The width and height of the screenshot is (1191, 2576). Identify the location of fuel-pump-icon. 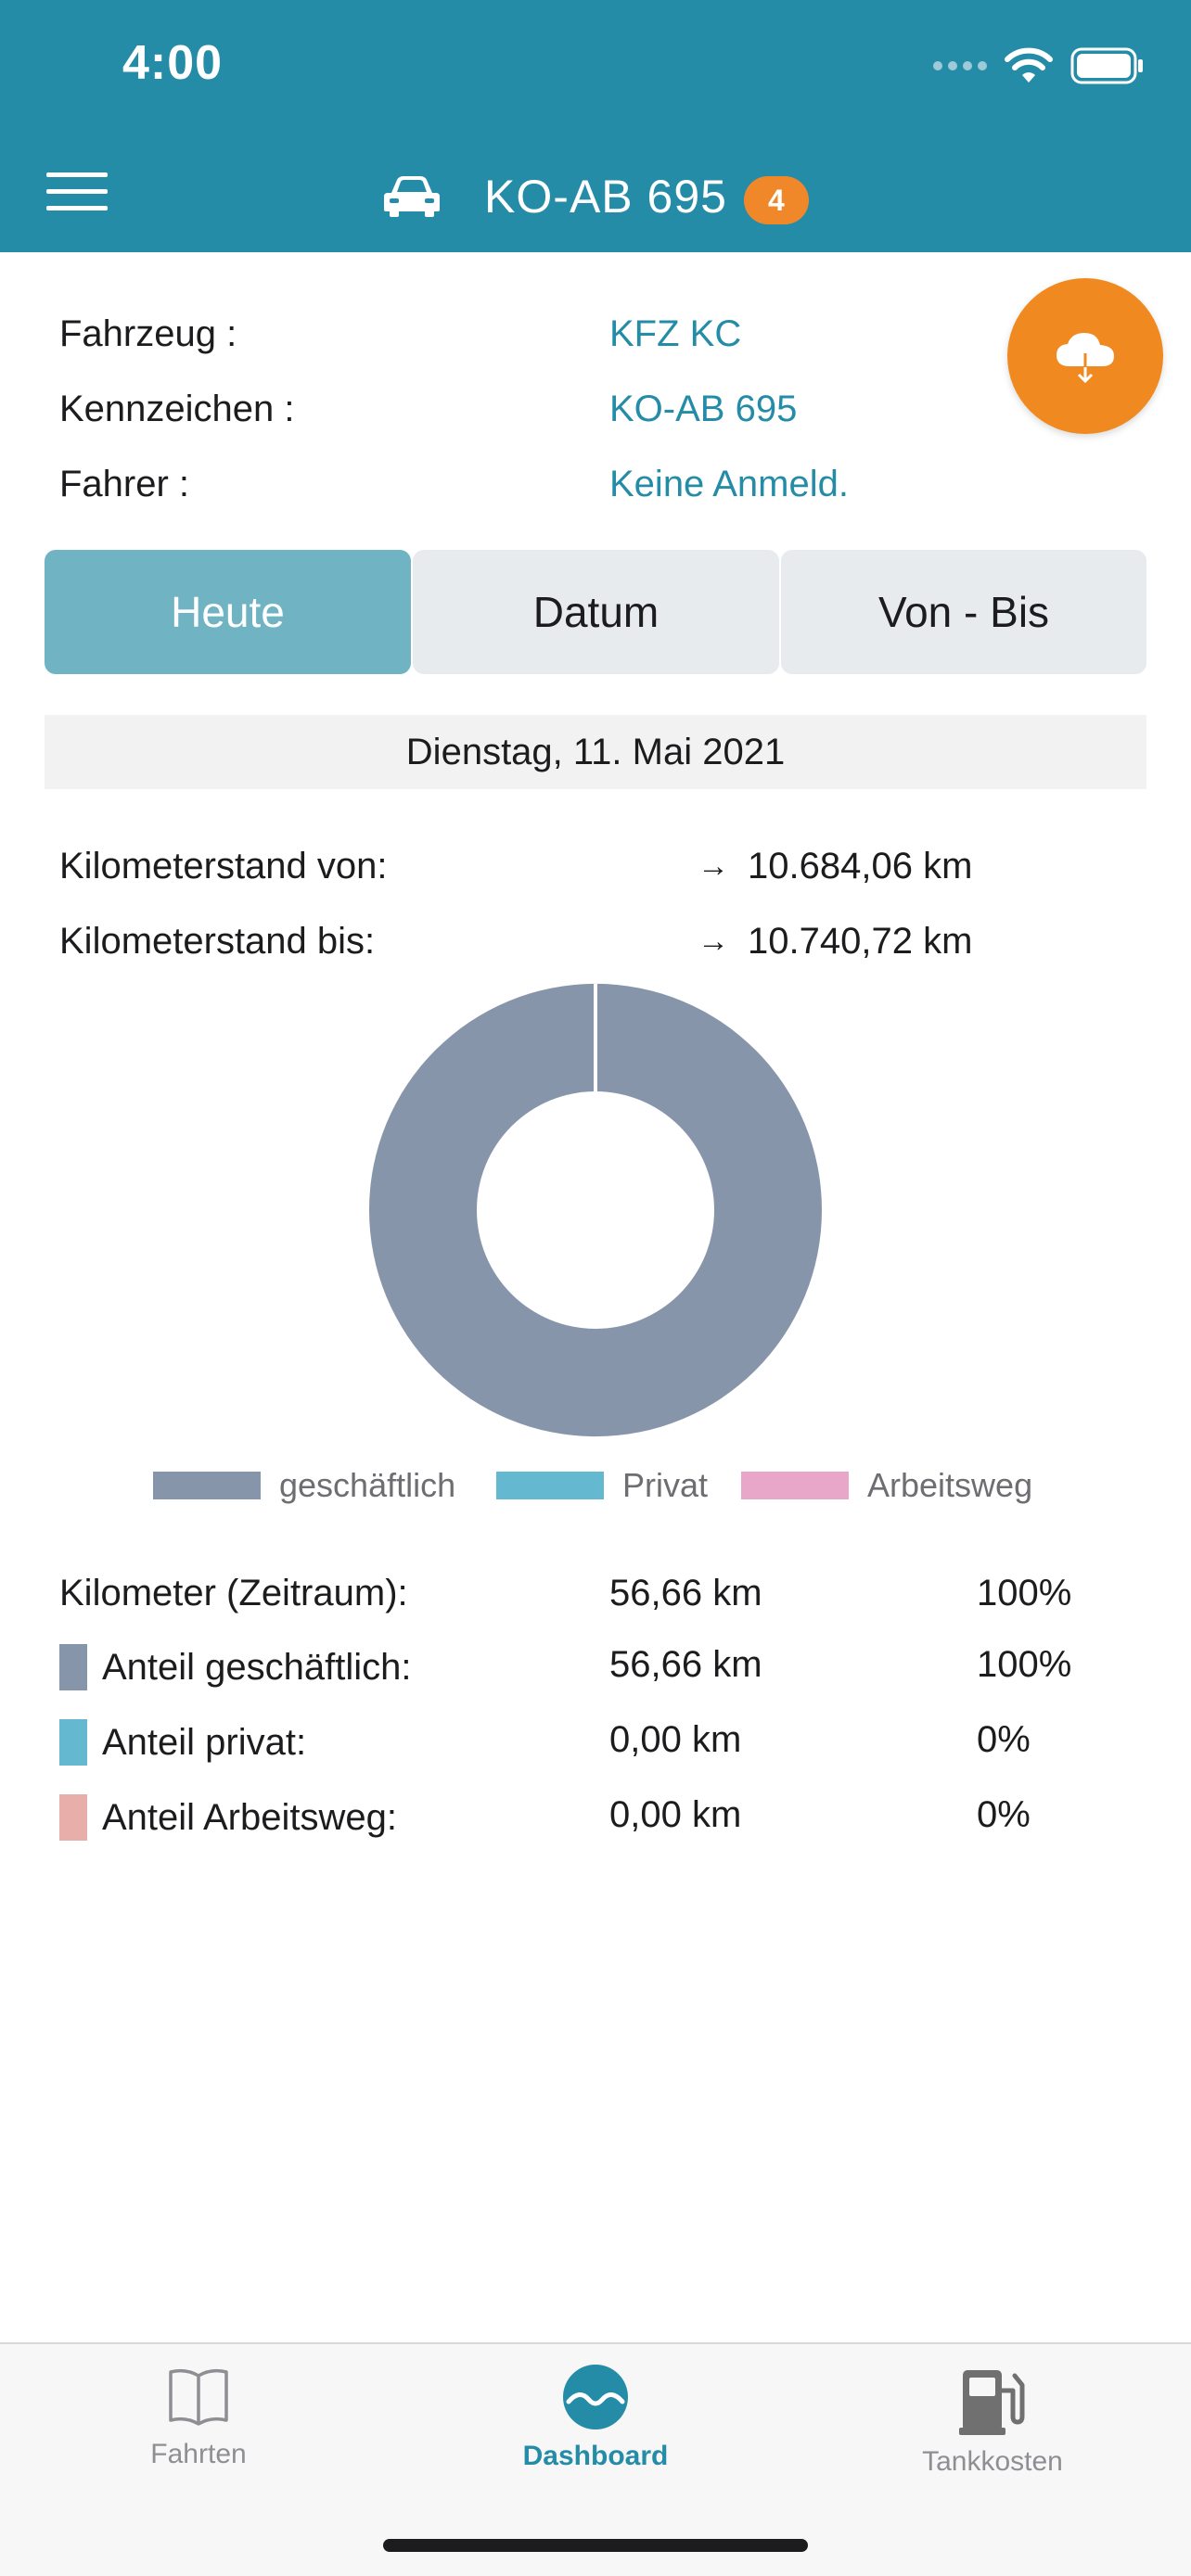
(992, 2402).